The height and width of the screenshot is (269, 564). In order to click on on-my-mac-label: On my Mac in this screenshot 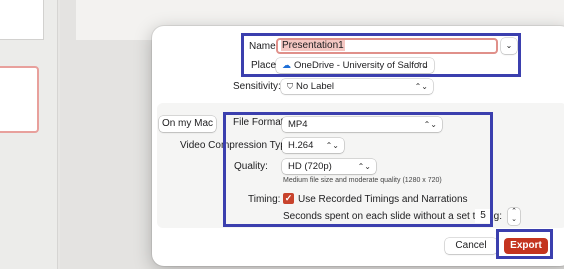, I will do `click(187, 123)`.